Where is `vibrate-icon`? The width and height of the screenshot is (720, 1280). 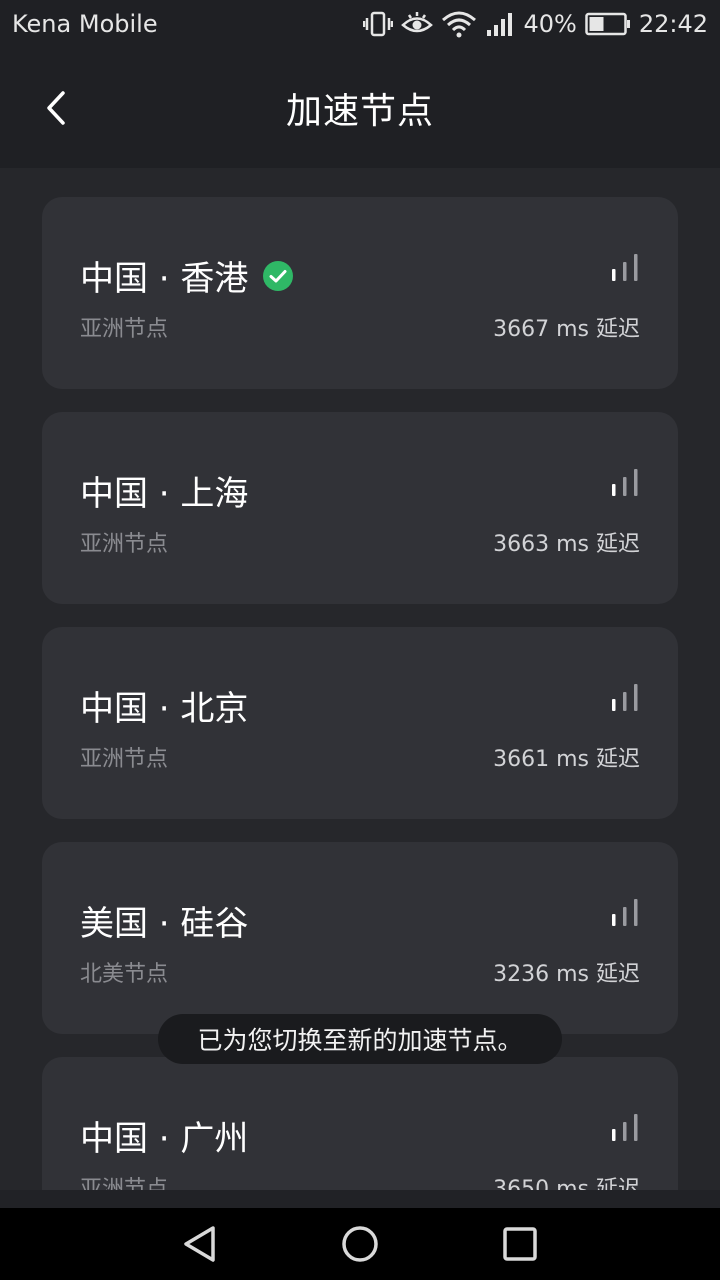
vibrate-icon is located at coordinates (378, 24).